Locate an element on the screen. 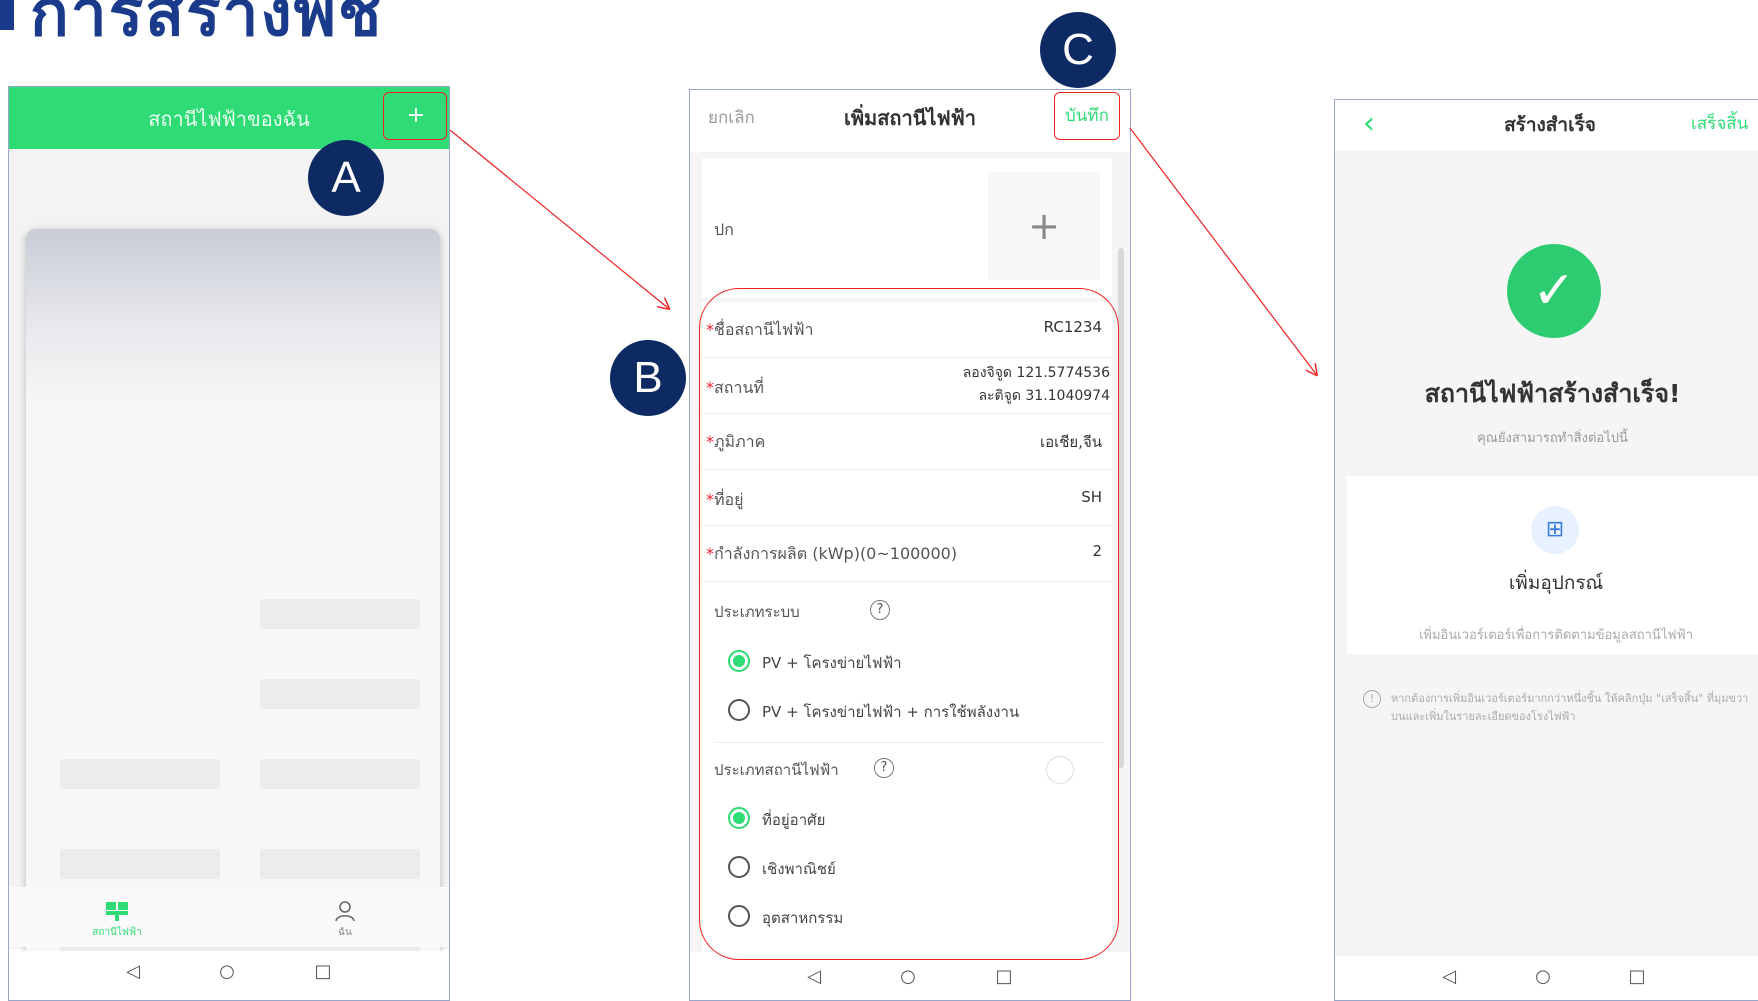  arrow-a-to-b is located at coordinates (558, 218).